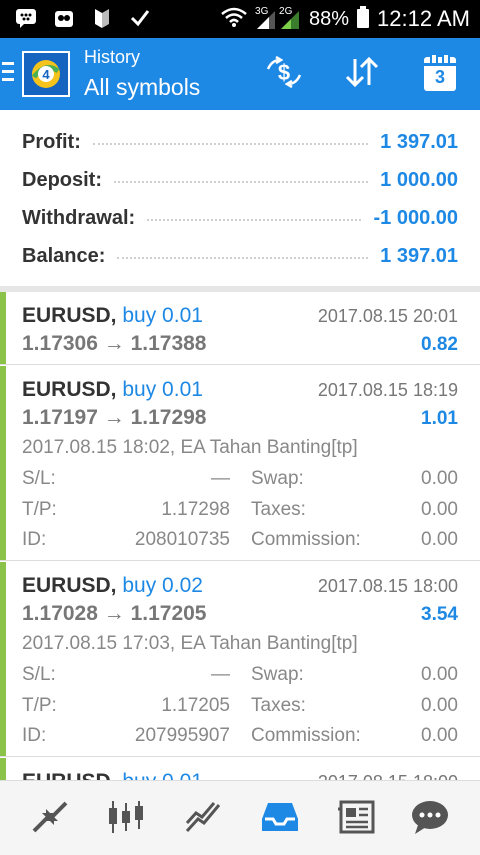 Image resolution: width=480 pixels, height=855 pixels. Describe the element at coordinates (240, 817) in the screenshot. I see `bottom-navigation` at that location.